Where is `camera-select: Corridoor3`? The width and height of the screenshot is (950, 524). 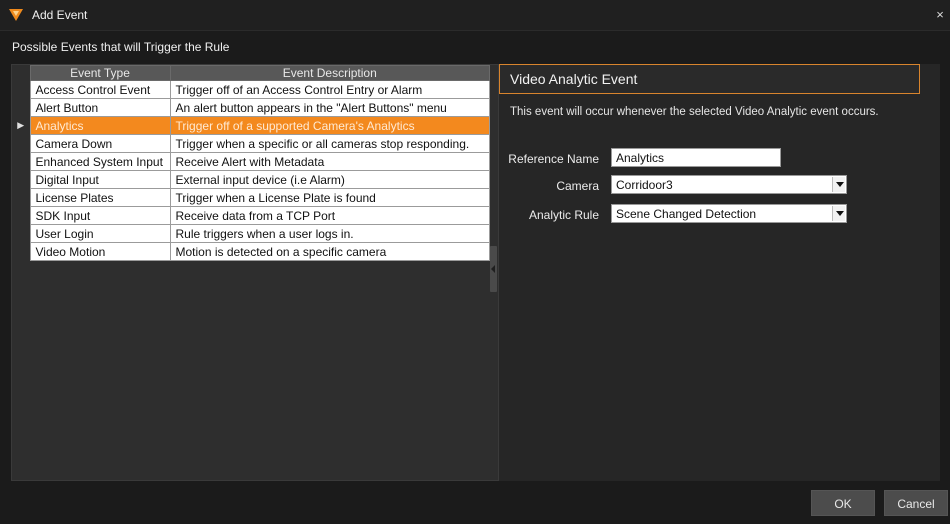
camera-select: Corridoor3 is located at coordinates (729, 184).